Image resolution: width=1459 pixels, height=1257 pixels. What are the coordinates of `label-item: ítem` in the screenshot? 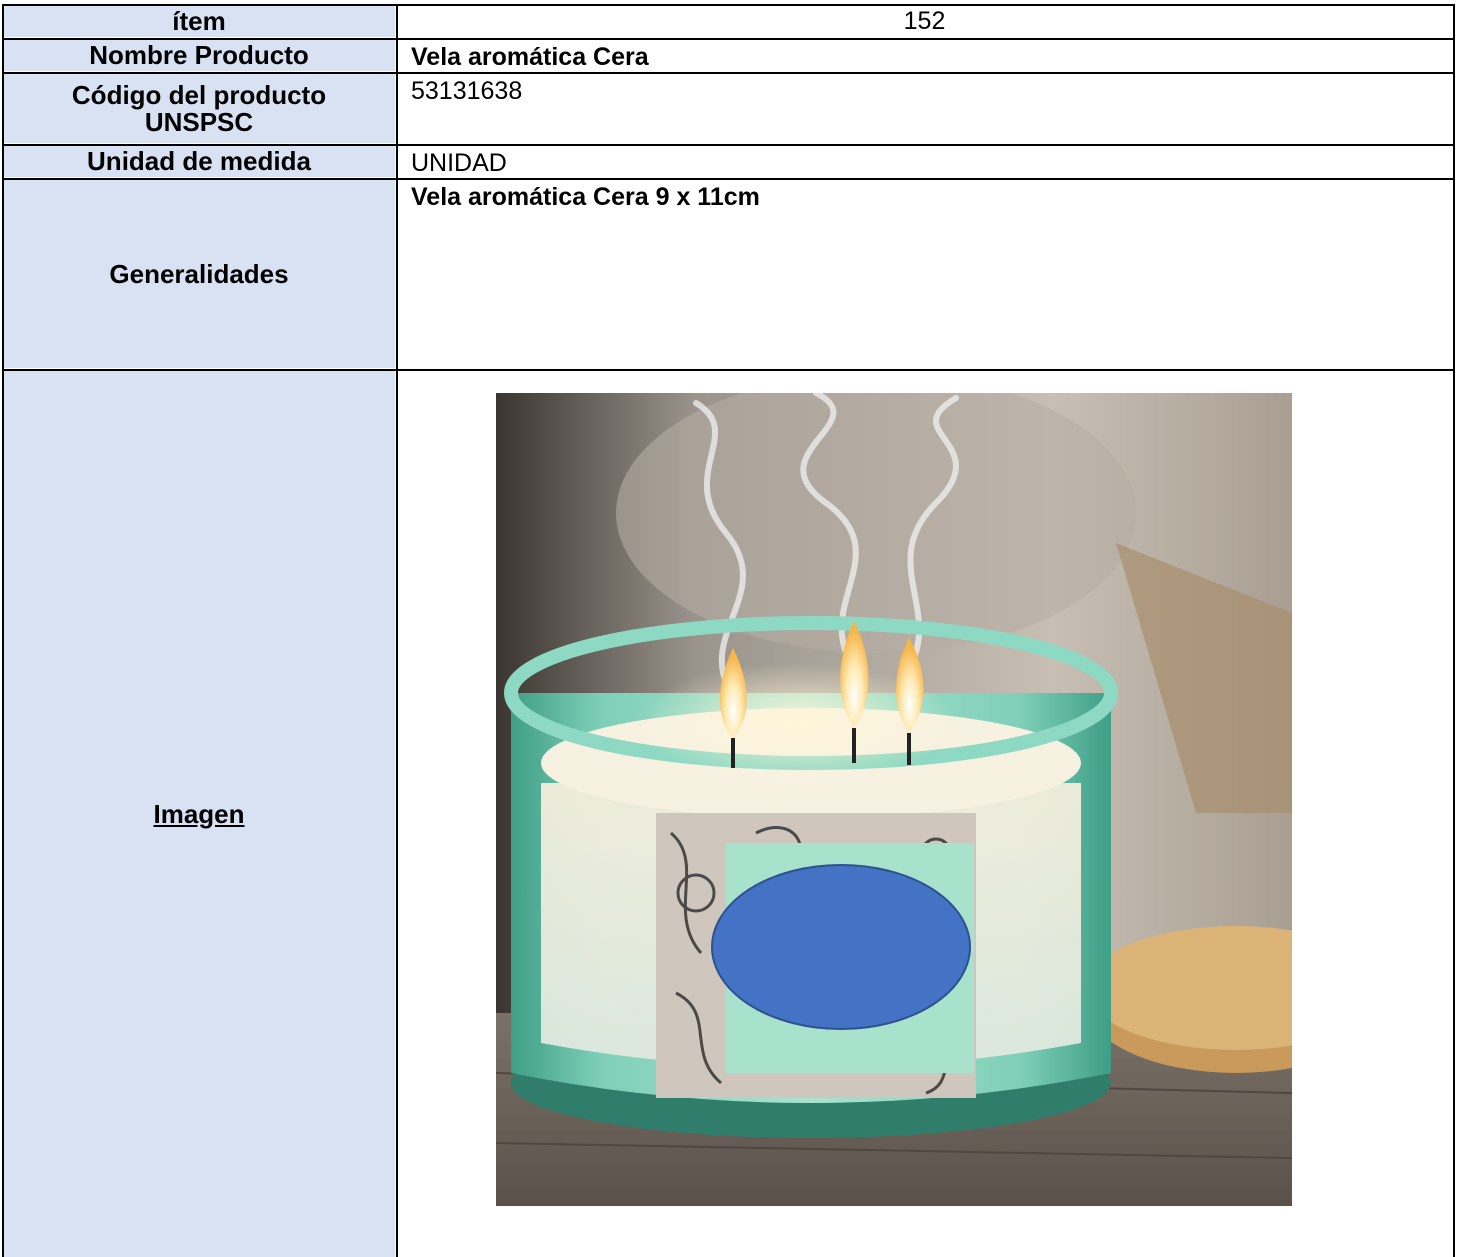 It's located at (199, 21).